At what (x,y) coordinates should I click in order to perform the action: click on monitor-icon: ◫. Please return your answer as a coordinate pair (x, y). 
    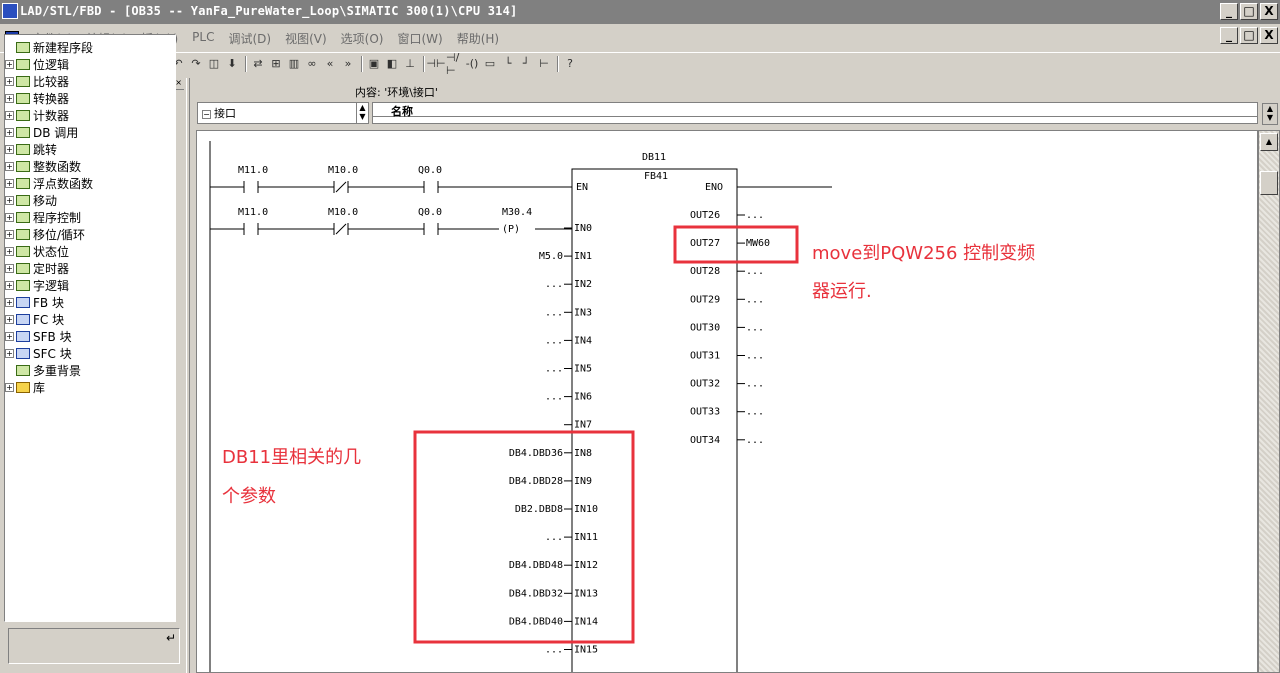
    Looking at the image, I should click on (214, 64).